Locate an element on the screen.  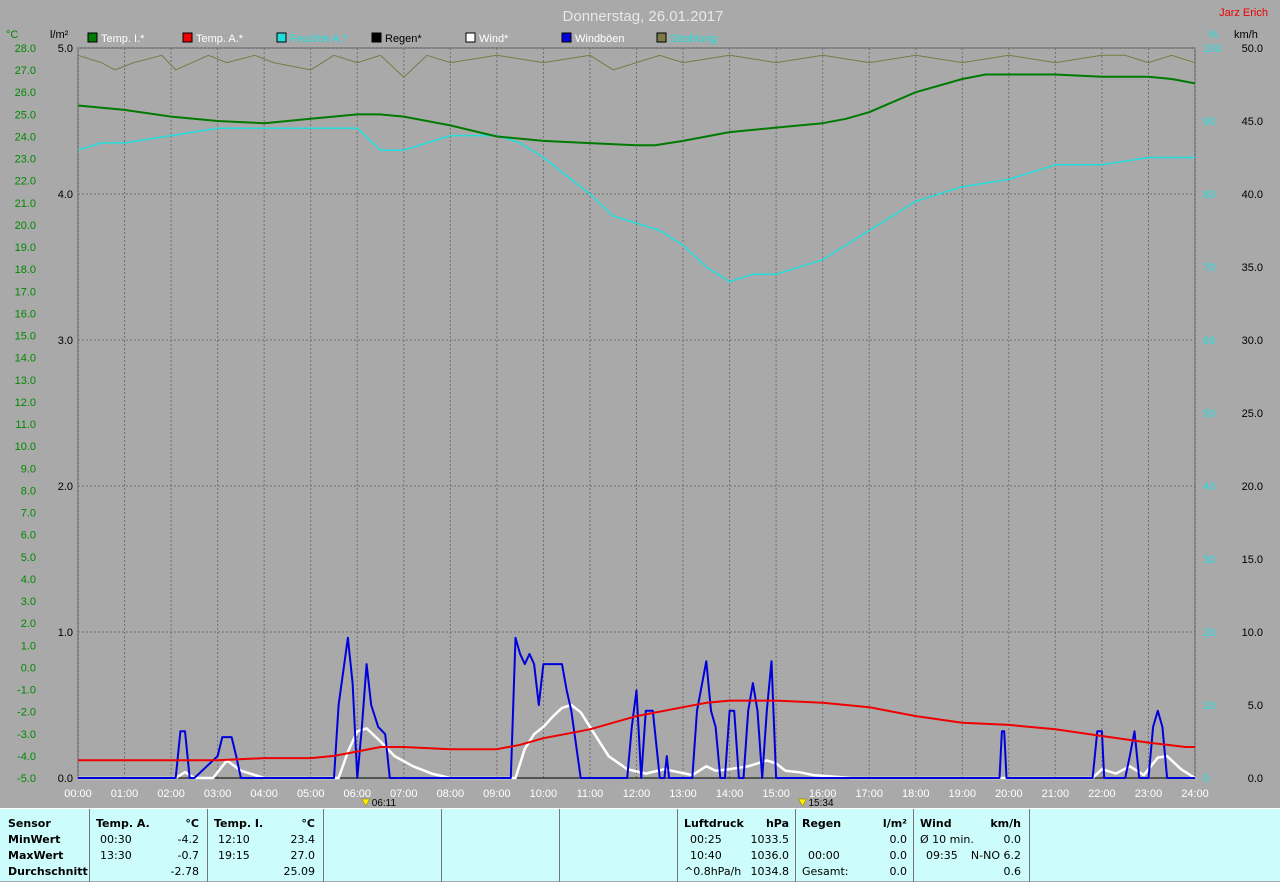
humidity-tick-label: 0 is located at coordinates (1206, 779).